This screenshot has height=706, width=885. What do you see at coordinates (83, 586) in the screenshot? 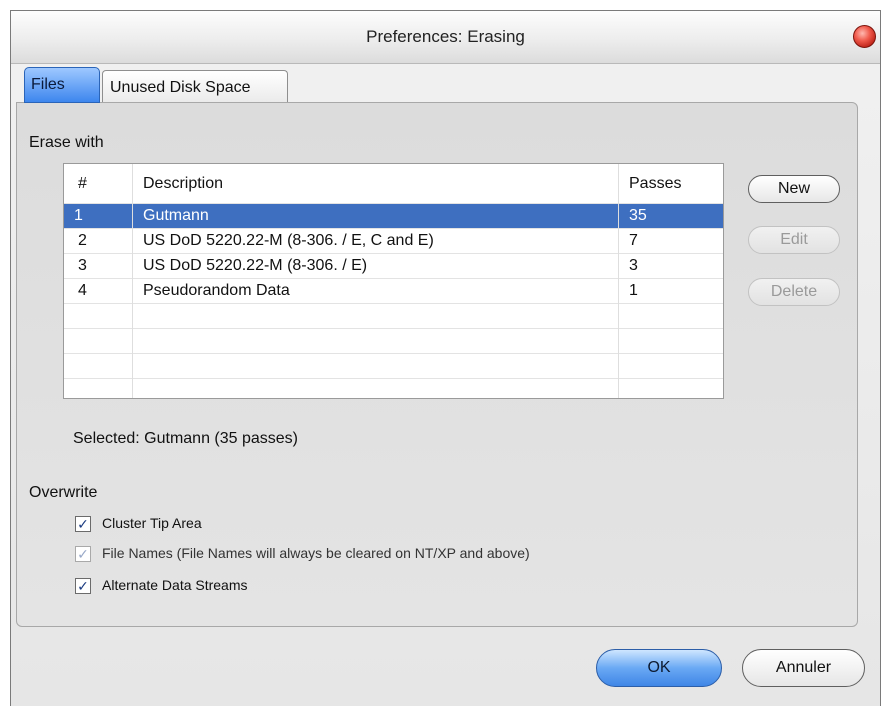
I see `alternate-data-streams-checkbox: ✓` at bounding box center [83, 586].